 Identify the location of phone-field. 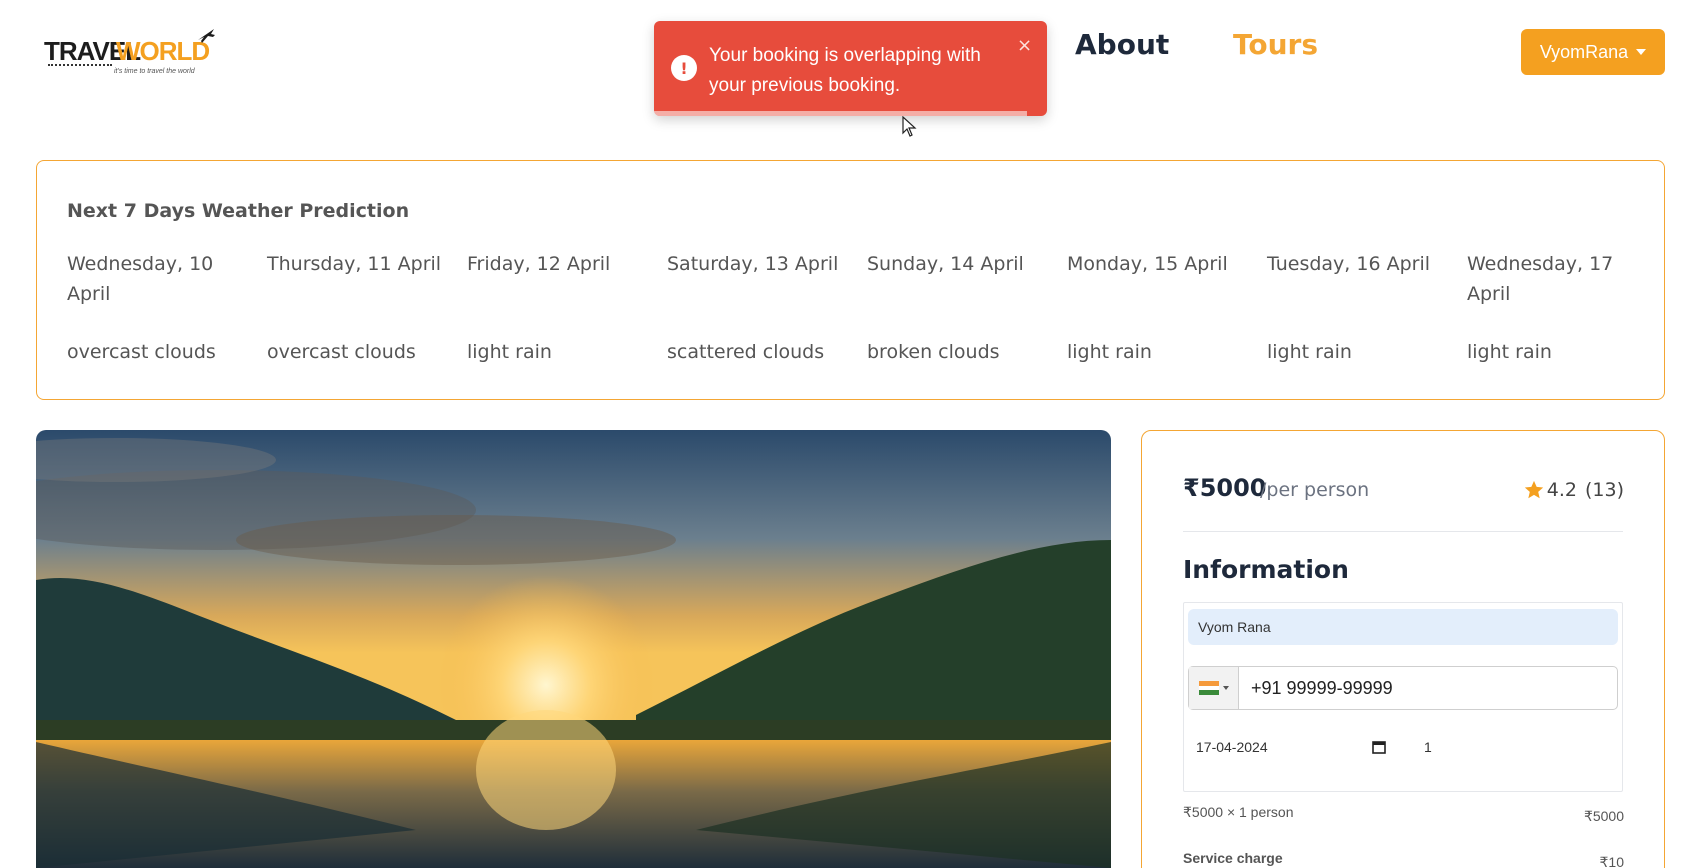
(1403, 688).